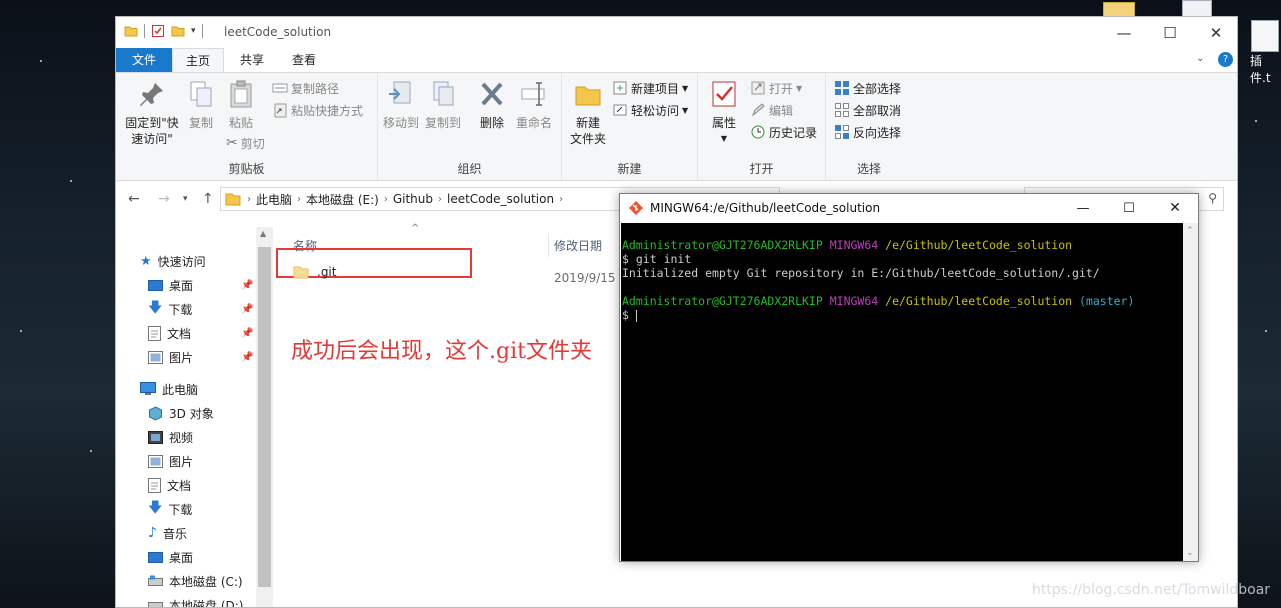 This screenshot has height=608, width=1281. What do you see at coordinates (247, 309) in the screenshot?
I see `pin-icon: 📌` at bounding box center [247, 309].